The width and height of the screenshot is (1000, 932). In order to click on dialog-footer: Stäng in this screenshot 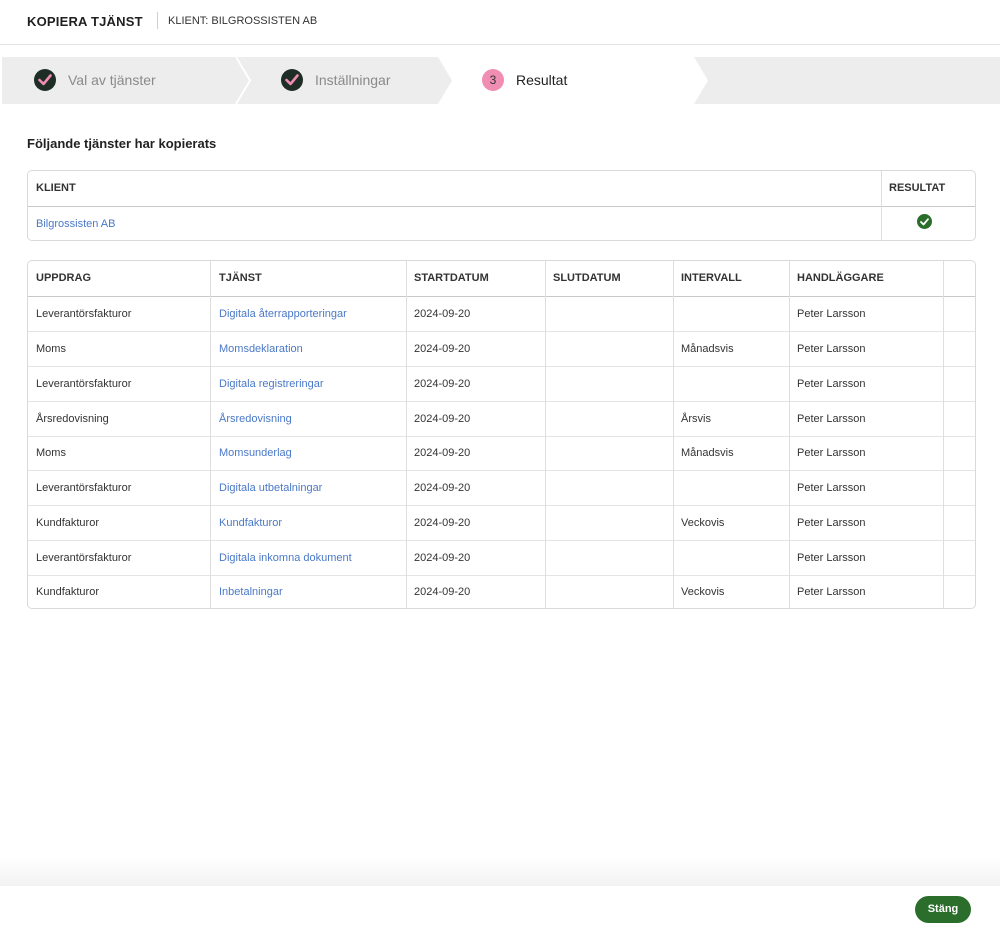, I will do `click(500, 909)`.